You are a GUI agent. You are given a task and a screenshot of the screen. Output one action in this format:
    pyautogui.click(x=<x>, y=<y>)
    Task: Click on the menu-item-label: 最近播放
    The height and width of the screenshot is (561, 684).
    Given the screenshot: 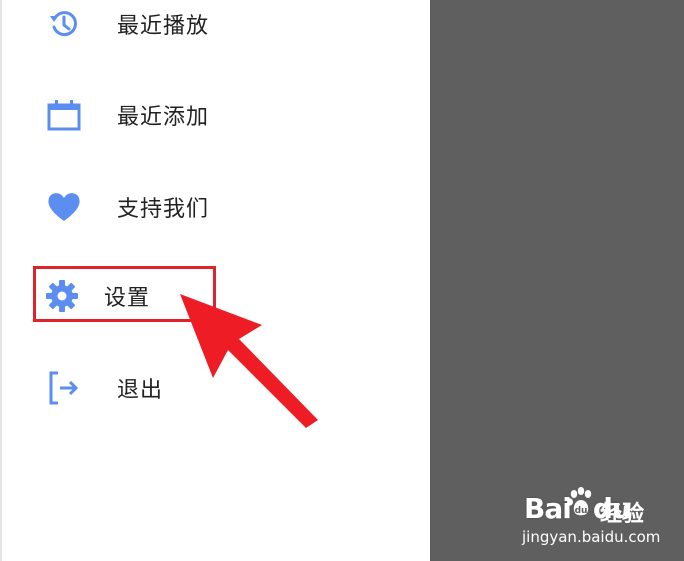 What is the action you would take?
    pyautogui.click(x=163, y=26)
    